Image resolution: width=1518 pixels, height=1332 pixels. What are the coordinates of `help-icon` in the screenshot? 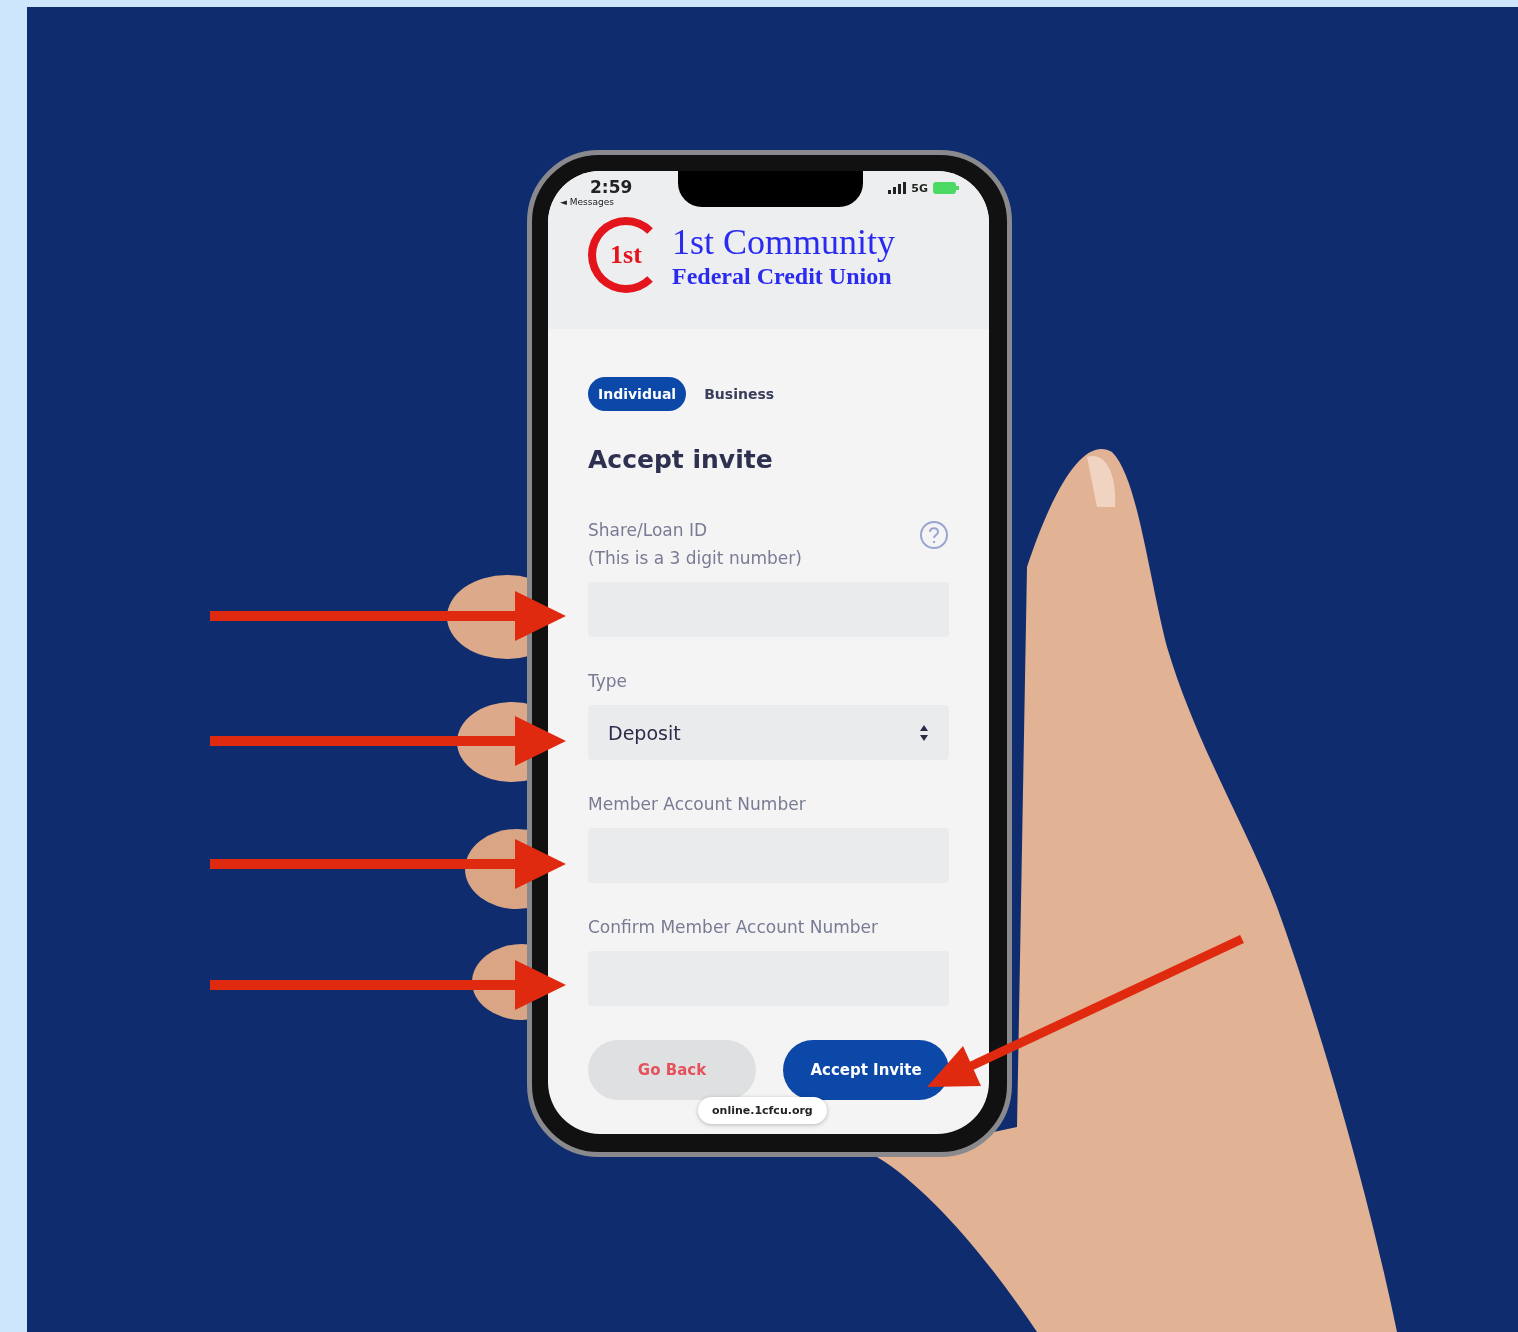 It's located at (934, 535).